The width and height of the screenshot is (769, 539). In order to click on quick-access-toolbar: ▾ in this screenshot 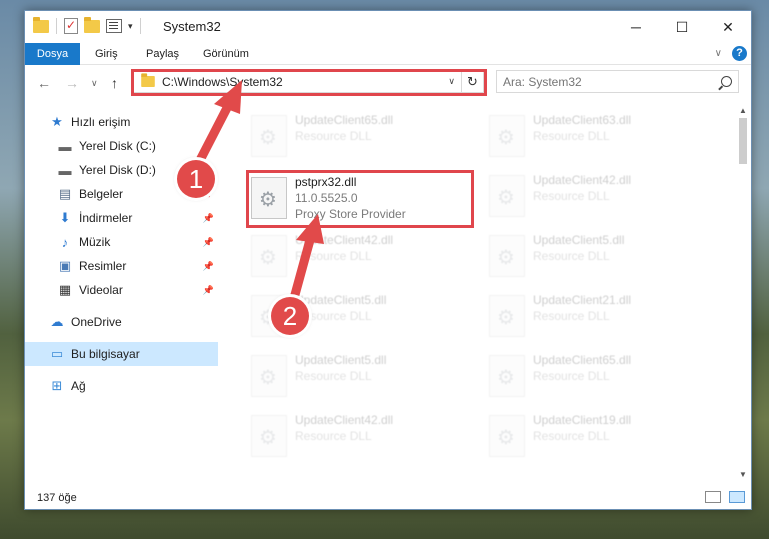, I will do `click(87, 25)`.